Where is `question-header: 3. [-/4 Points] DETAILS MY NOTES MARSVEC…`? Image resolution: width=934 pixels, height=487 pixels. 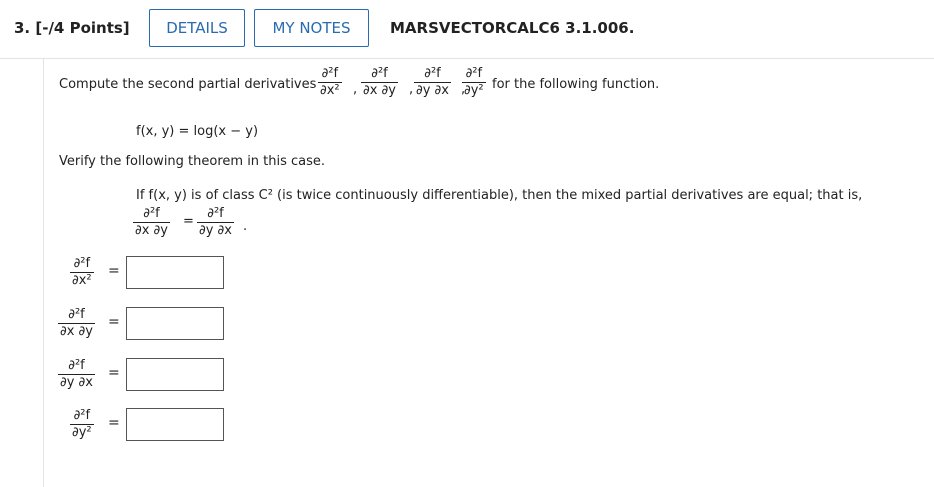
question-header: 3. [-/4 Points] DETAILS MY NOTES MARSVEC… is located at coordinates (467, 29).